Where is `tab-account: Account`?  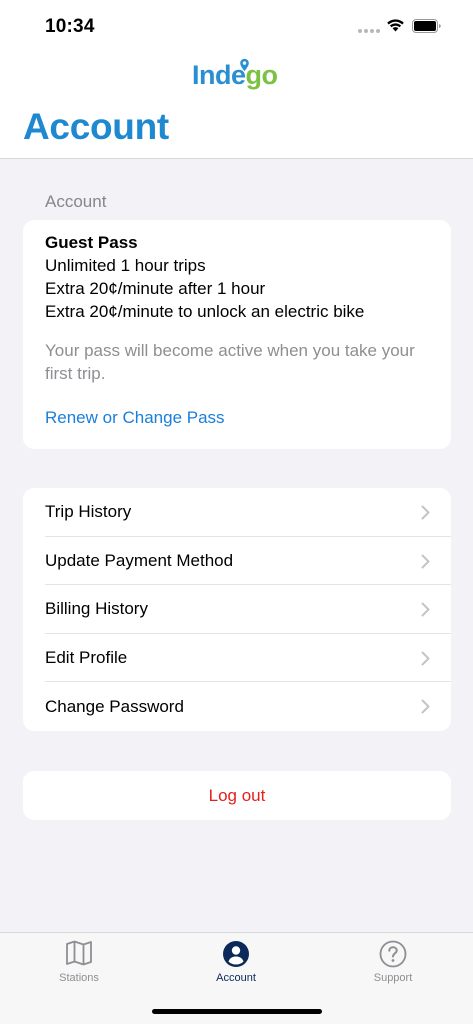 tab-account: Account is located at coordinates (236, 963).